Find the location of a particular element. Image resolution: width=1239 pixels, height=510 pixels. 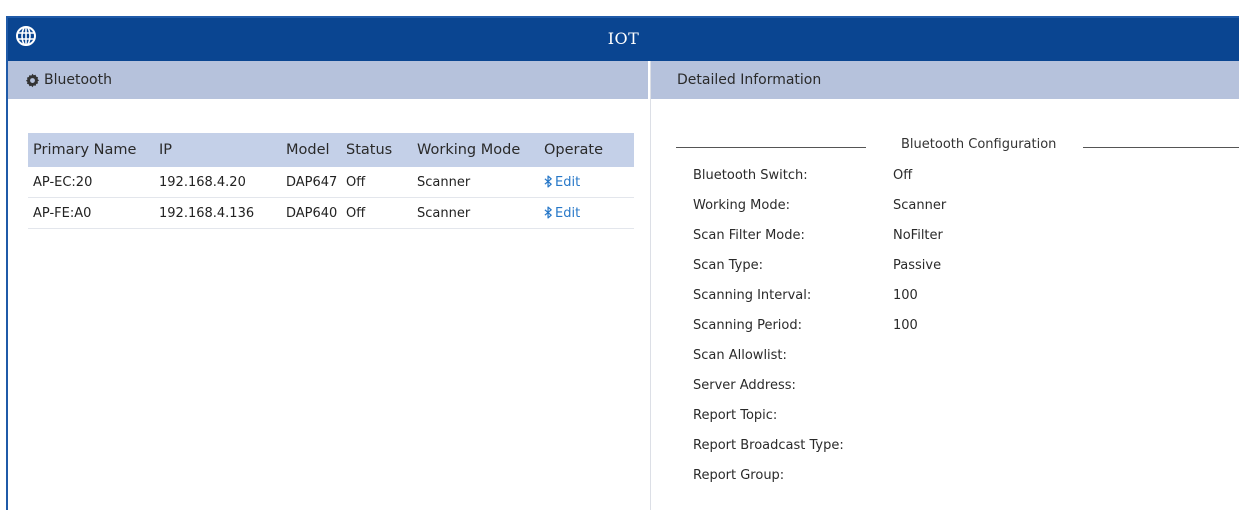

field-bluetooth-switch: Bluetooth Switch: Off is located at coordinates (953, 176).